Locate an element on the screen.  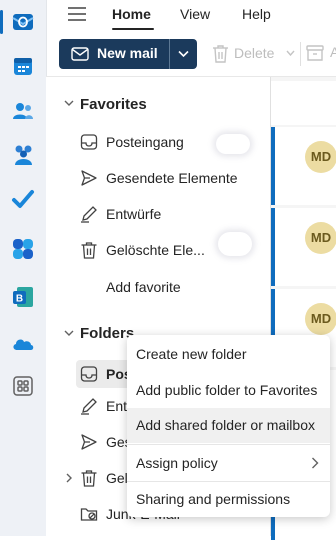
menu-item-label: Sharing and permissions is located at coordinates (213, 499).